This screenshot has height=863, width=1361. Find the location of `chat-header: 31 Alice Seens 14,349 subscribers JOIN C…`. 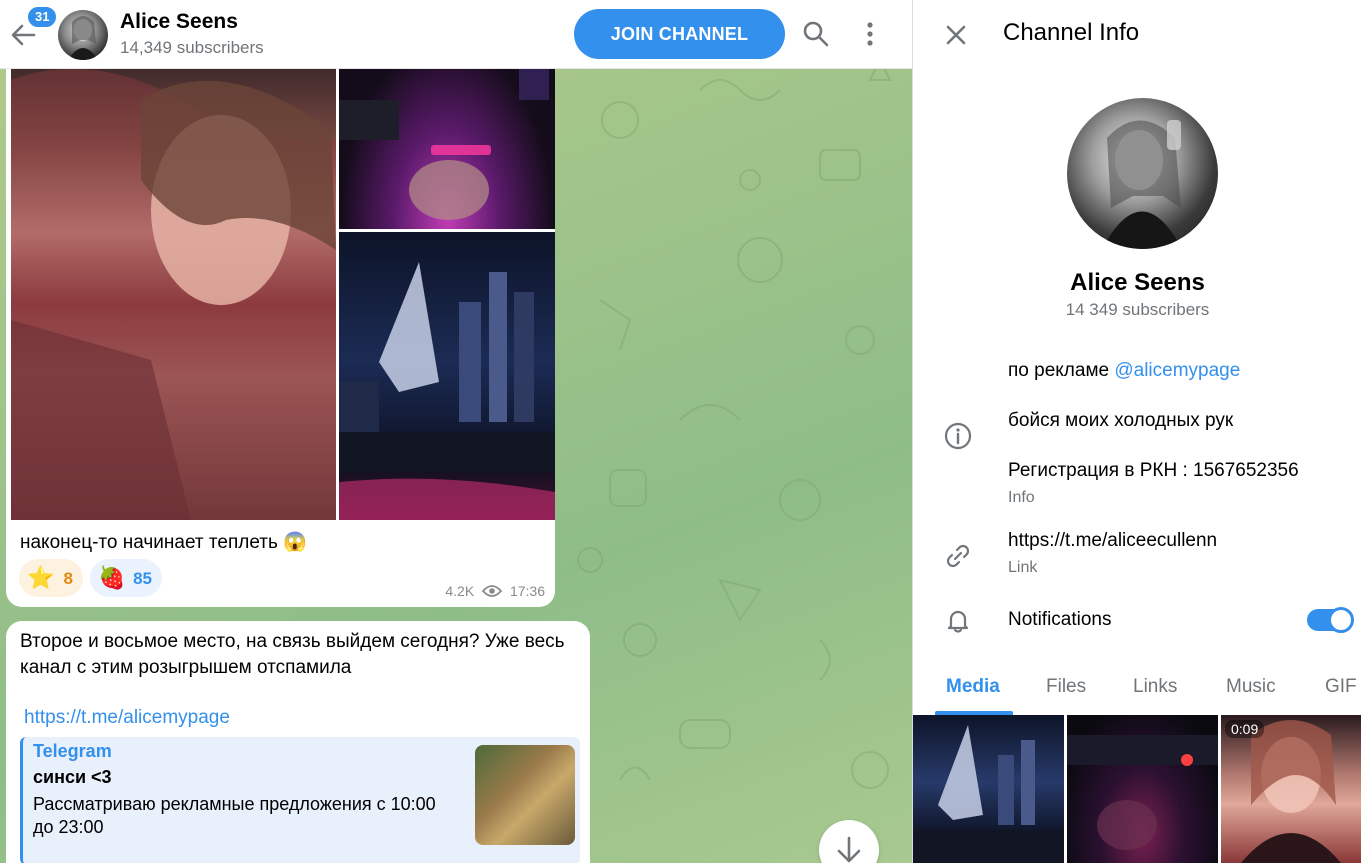

chat-header: 31 Alice Seens 14,349 subscribers JOIN C… is located at coordinates (456, 34).